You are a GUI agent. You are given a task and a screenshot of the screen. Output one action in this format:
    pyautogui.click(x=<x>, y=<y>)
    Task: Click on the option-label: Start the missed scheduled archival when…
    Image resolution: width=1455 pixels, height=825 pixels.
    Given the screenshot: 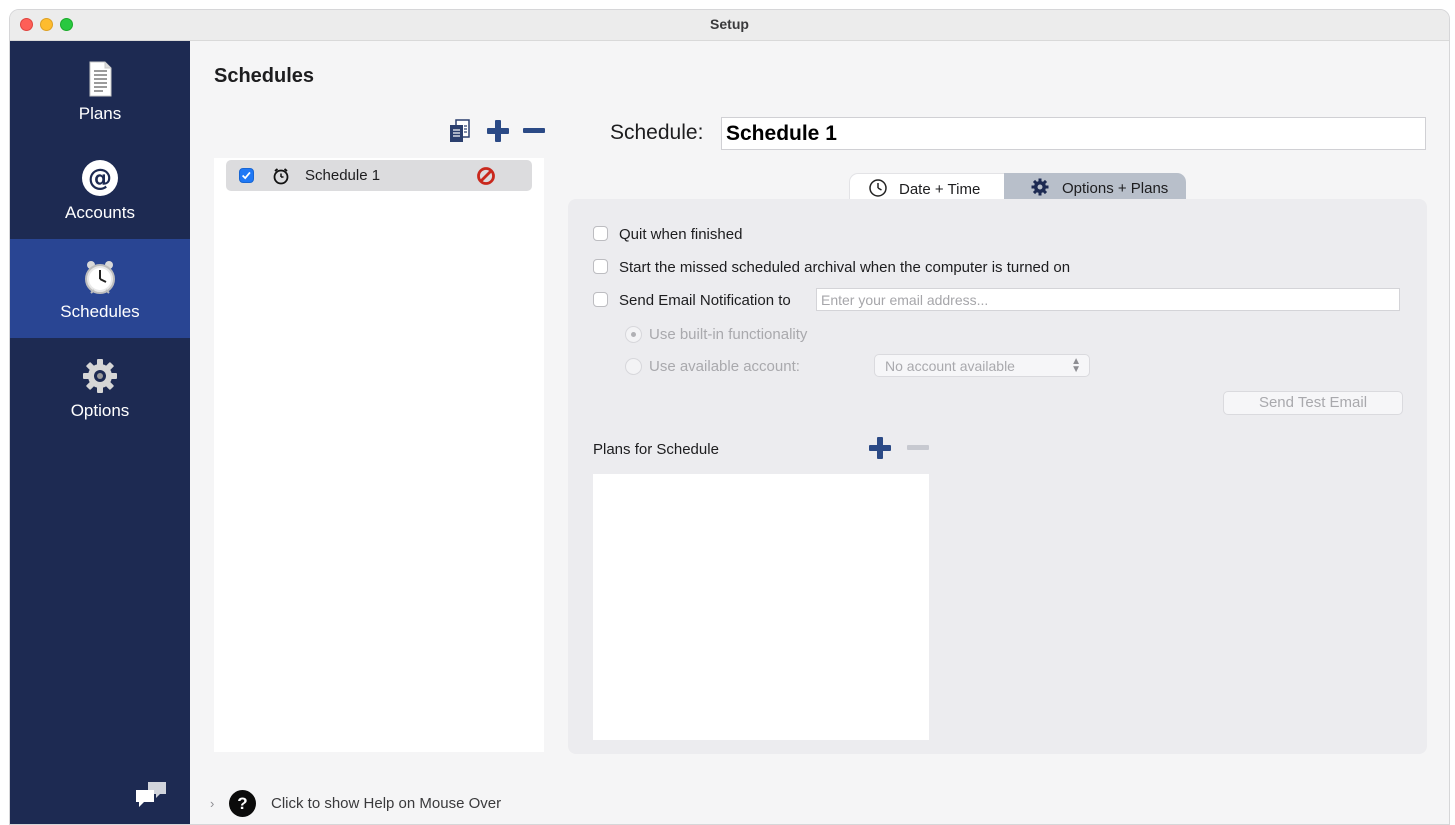 What is the action you would take?
    pyautogui.click(x=845, y=267)
    